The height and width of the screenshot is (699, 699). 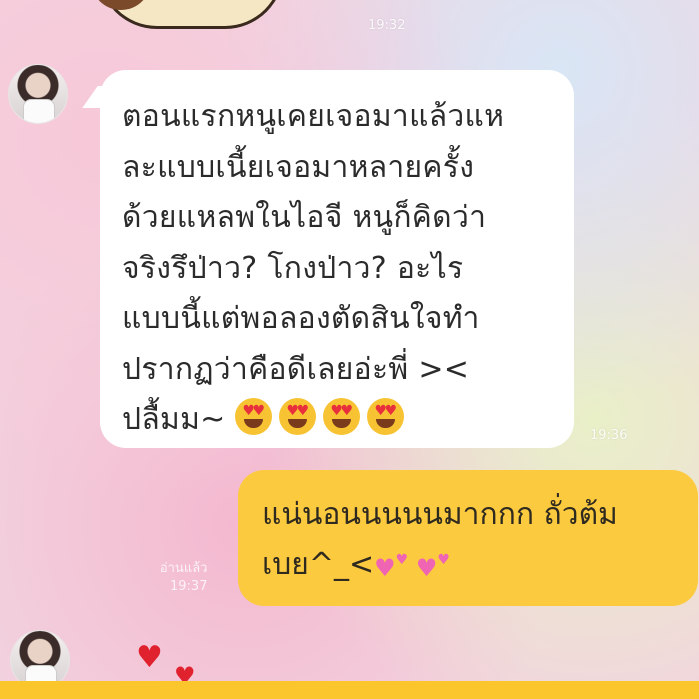 I want to click on sticker-image, so click(x=187, y=14).